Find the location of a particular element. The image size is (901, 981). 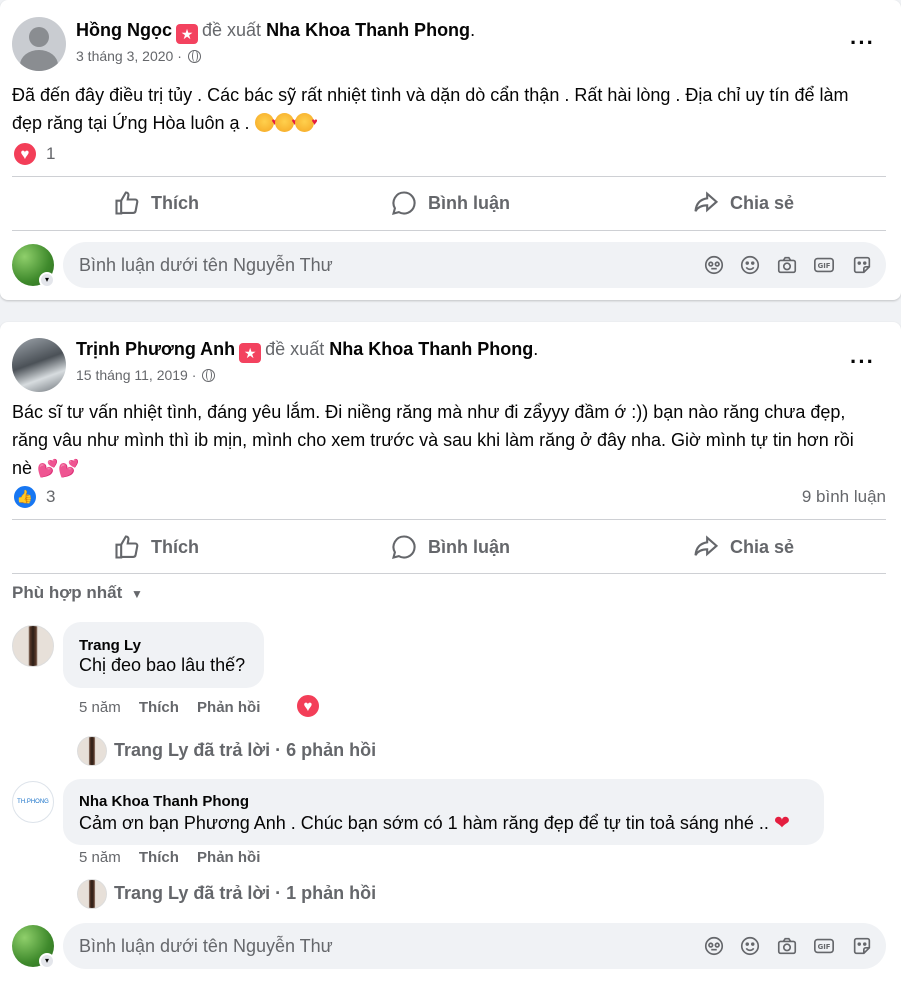

like-reaction-icon: 👍 is located at coordinates (25, 497).